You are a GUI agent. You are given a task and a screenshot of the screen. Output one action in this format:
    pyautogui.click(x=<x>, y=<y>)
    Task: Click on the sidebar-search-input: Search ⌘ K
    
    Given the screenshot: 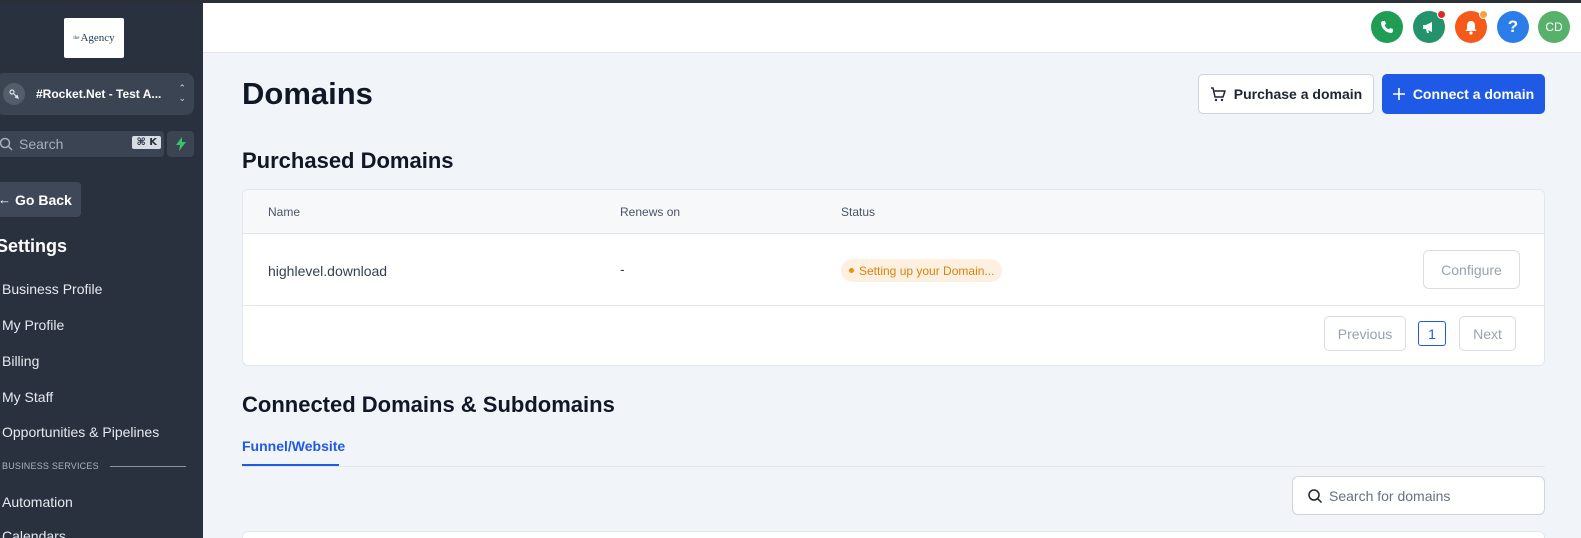 What is the action you would take?
    pyautogui.click(x=82, y=144)
    